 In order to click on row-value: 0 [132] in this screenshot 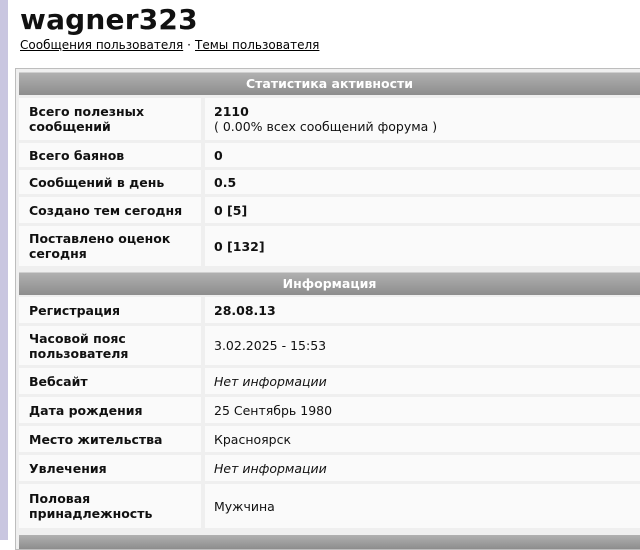, I will do `click(422, 246)`.